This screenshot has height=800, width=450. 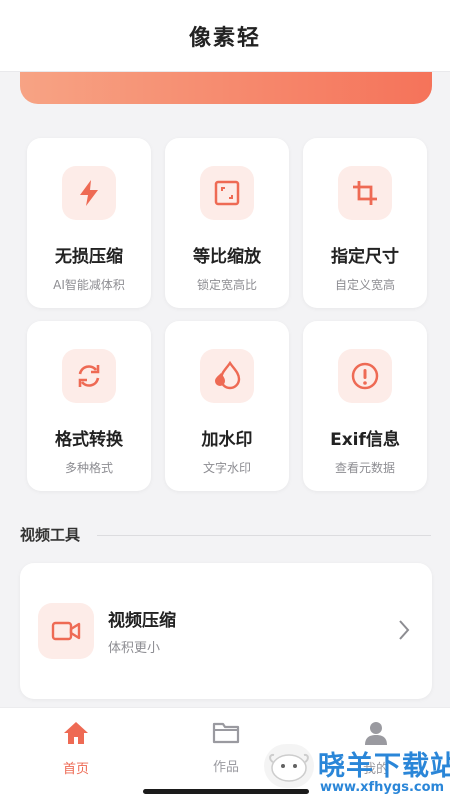 What do you see at coordinates (89, 257) in the screenshot?
I see `tool-title: 无损压缩` at bounding box center [89, 257].